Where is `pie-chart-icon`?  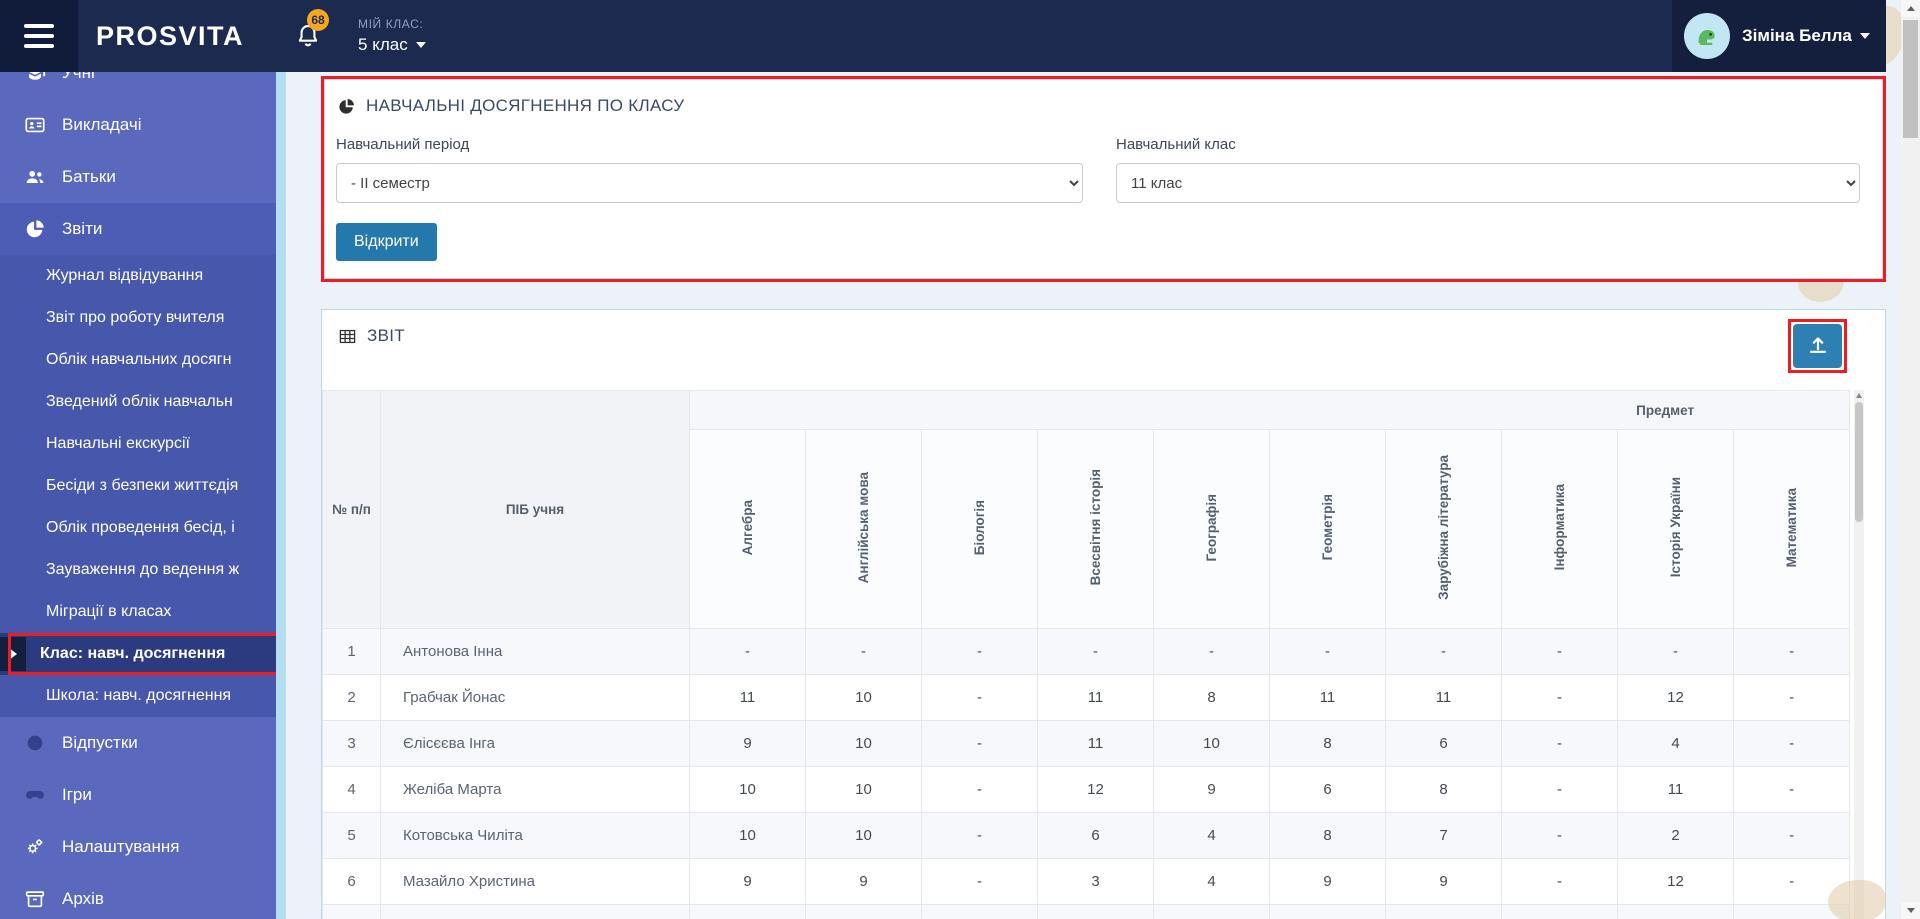 pie-chart-icon is located at coordinates (35, 229).